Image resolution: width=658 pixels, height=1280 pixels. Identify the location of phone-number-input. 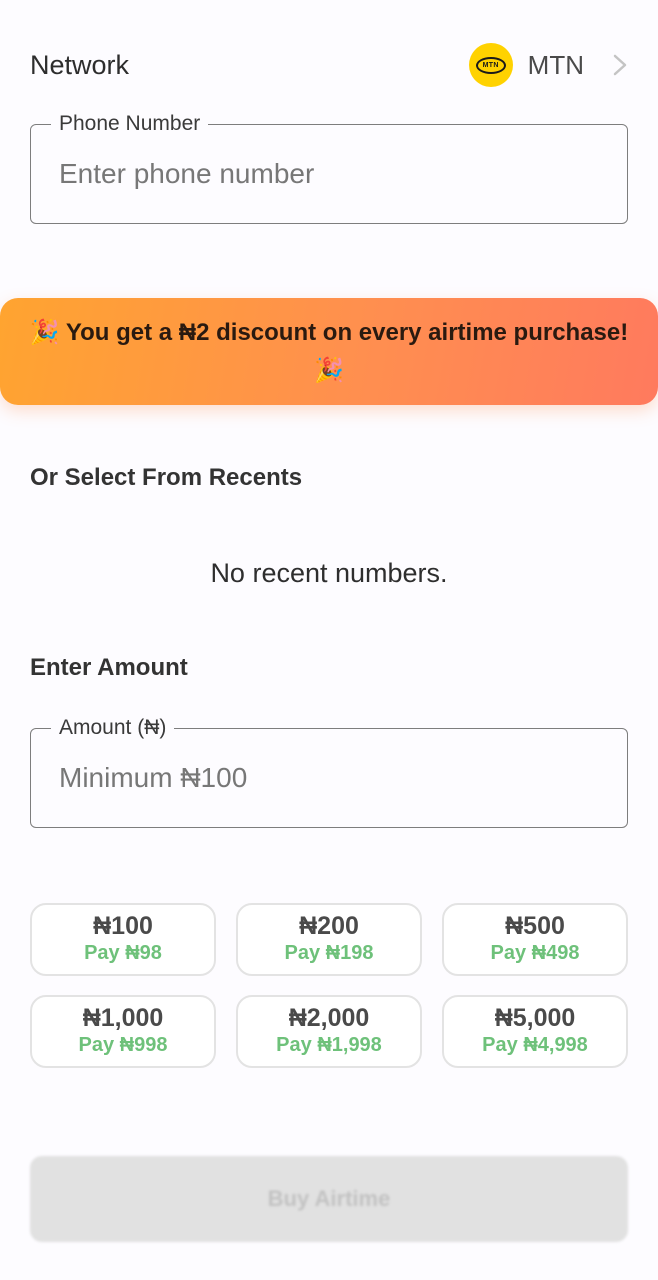
(329, 174).